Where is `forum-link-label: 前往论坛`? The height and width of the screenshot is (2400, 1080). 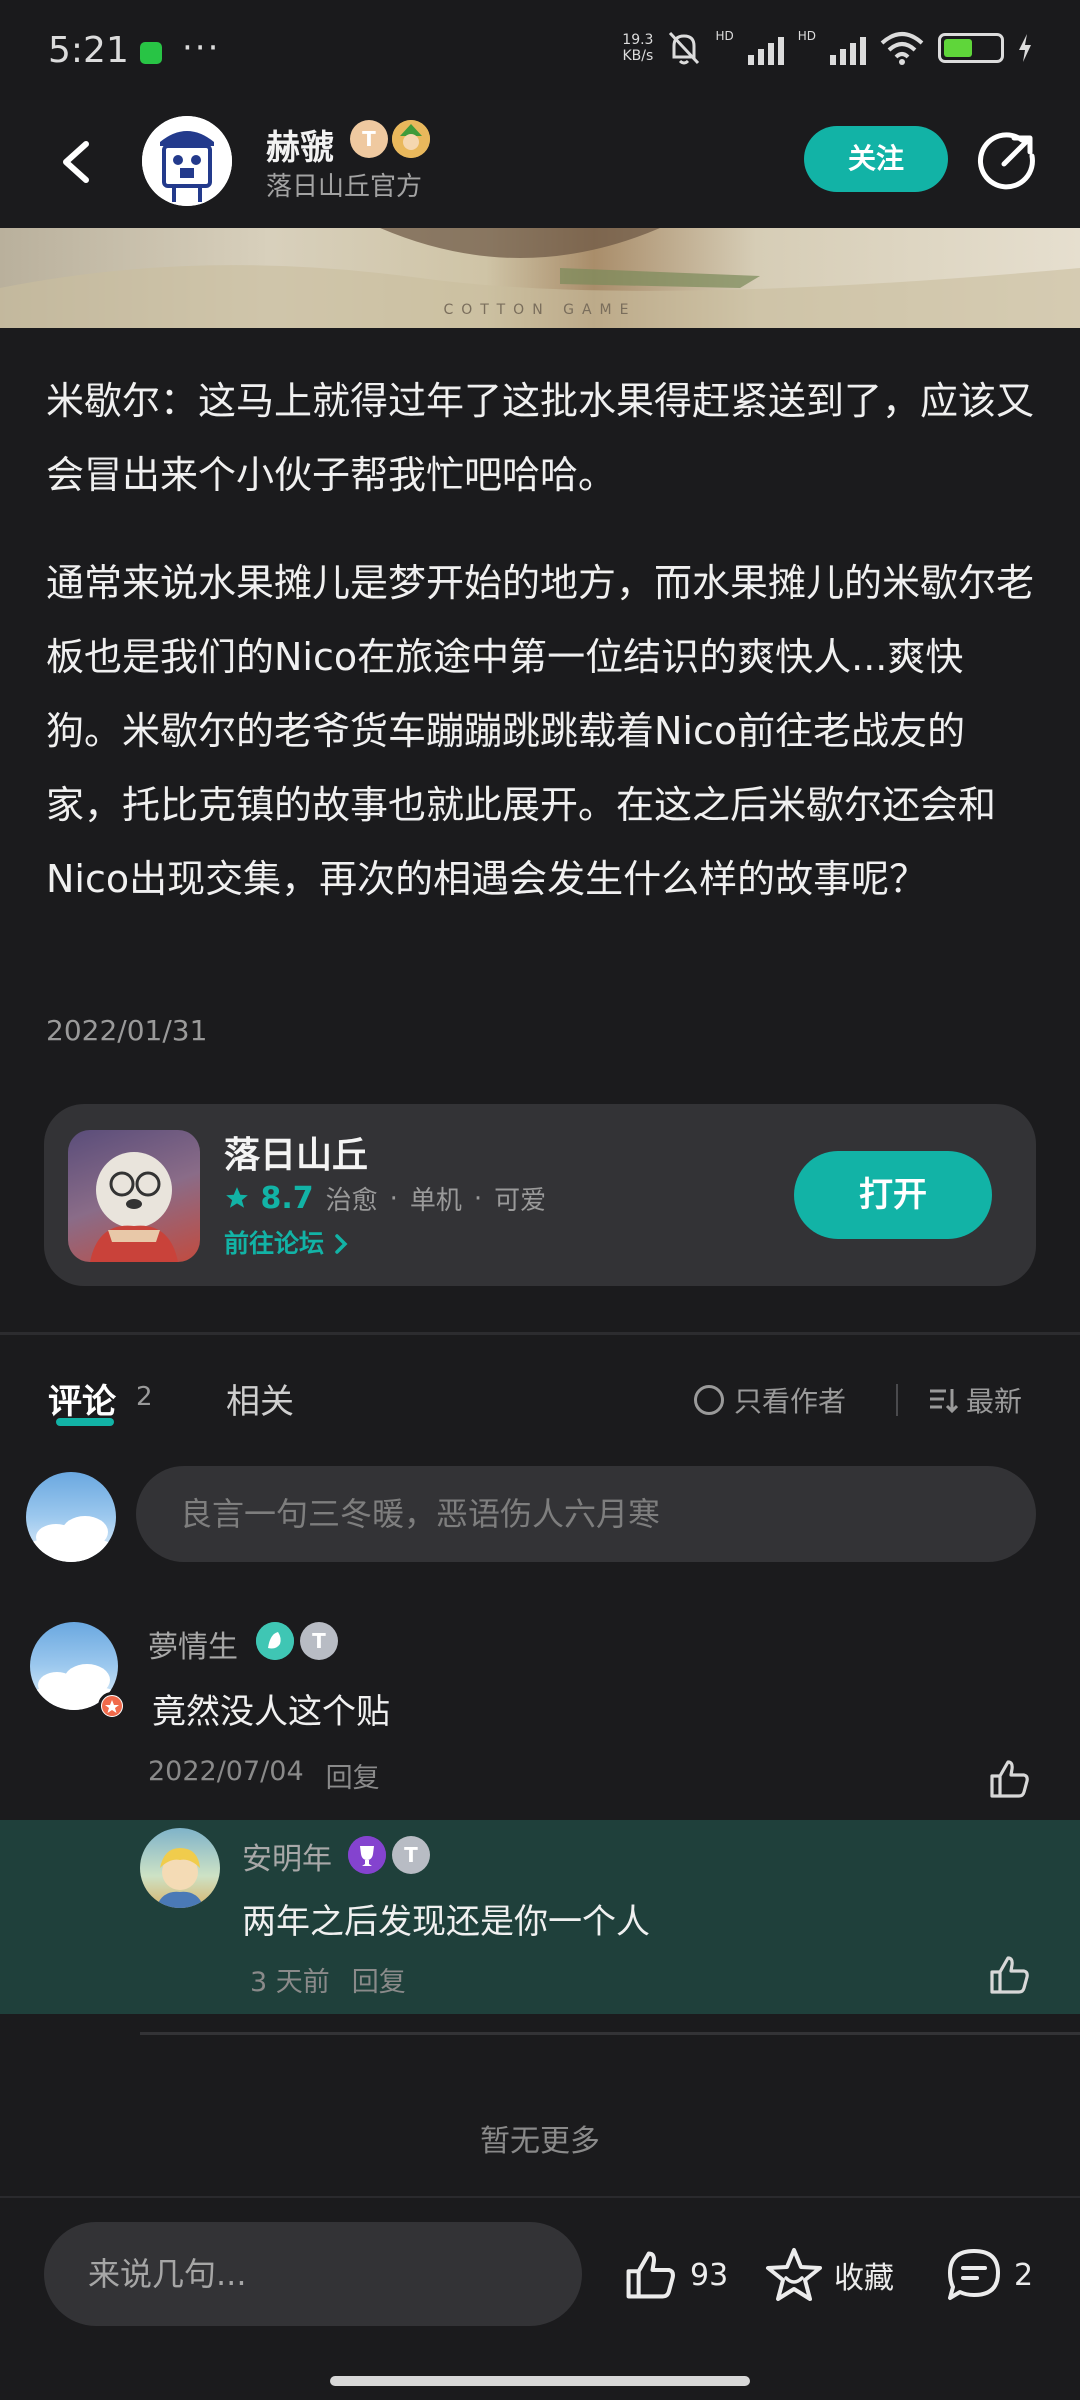 forum-link-label: 前往论坛 is located at coordinates (274, 1243).